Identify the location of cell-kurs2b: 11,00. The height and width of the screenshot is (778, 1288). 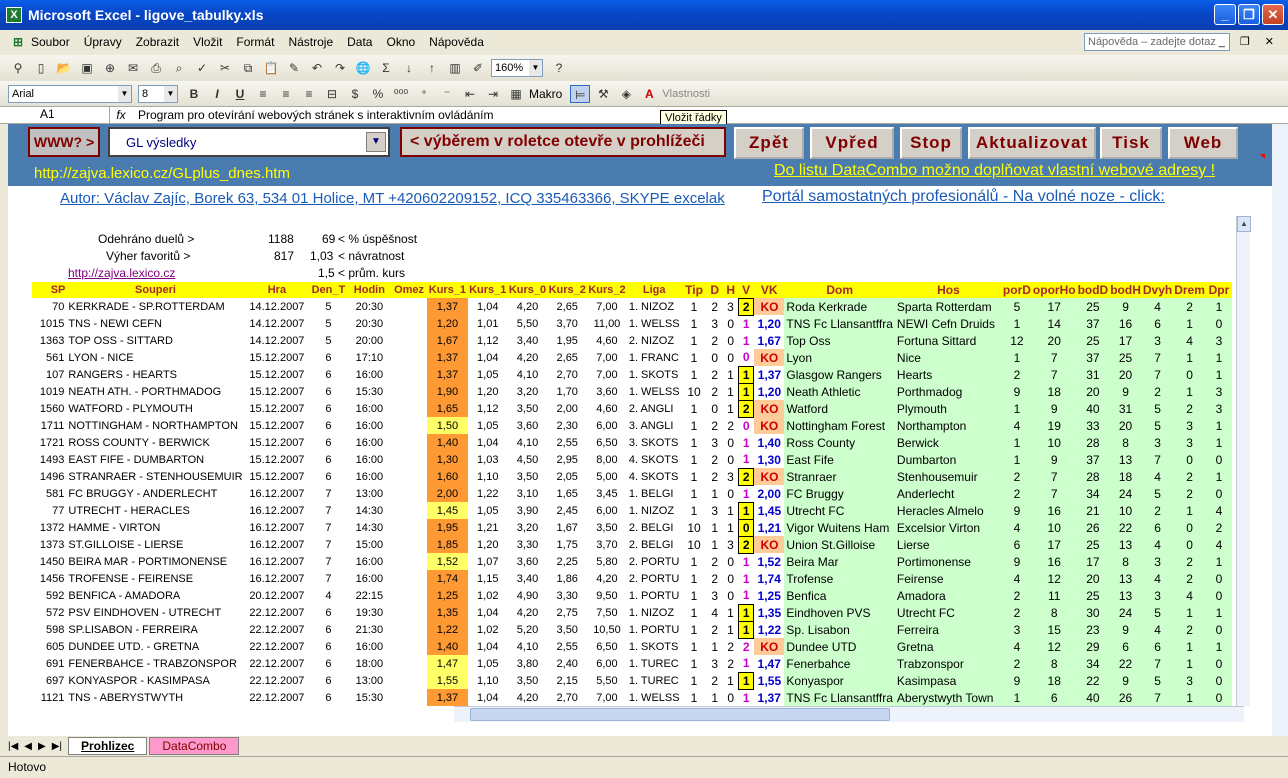
(607, 323).